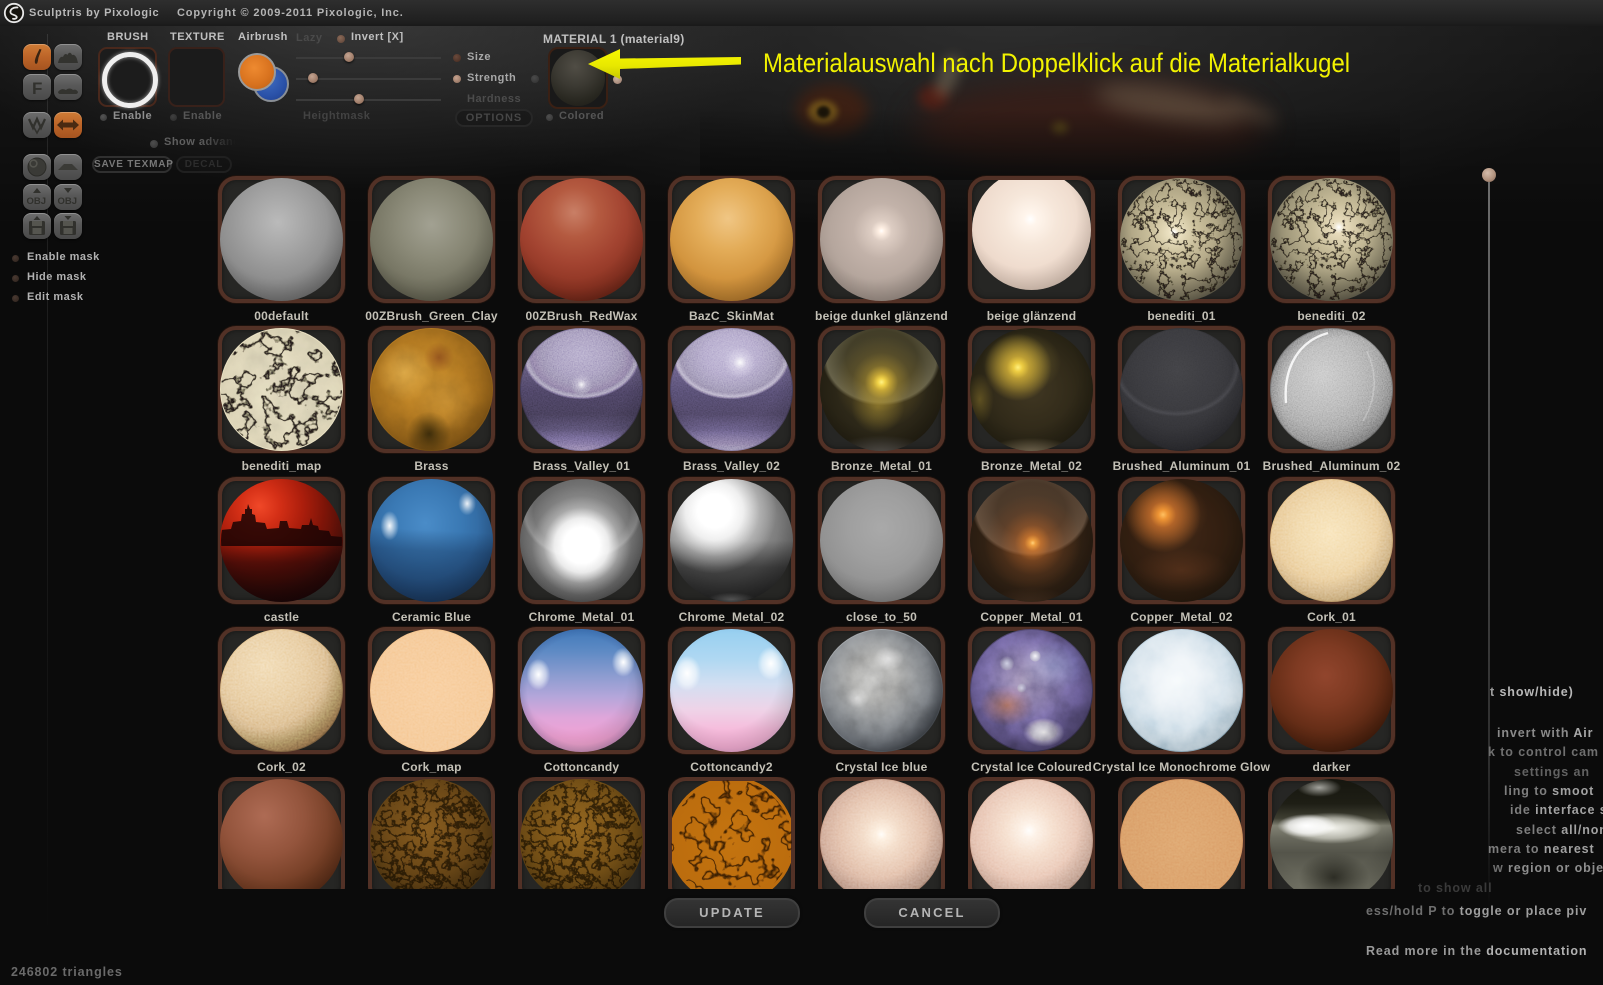  I want to click on svg-text: F, so click(37, 88).